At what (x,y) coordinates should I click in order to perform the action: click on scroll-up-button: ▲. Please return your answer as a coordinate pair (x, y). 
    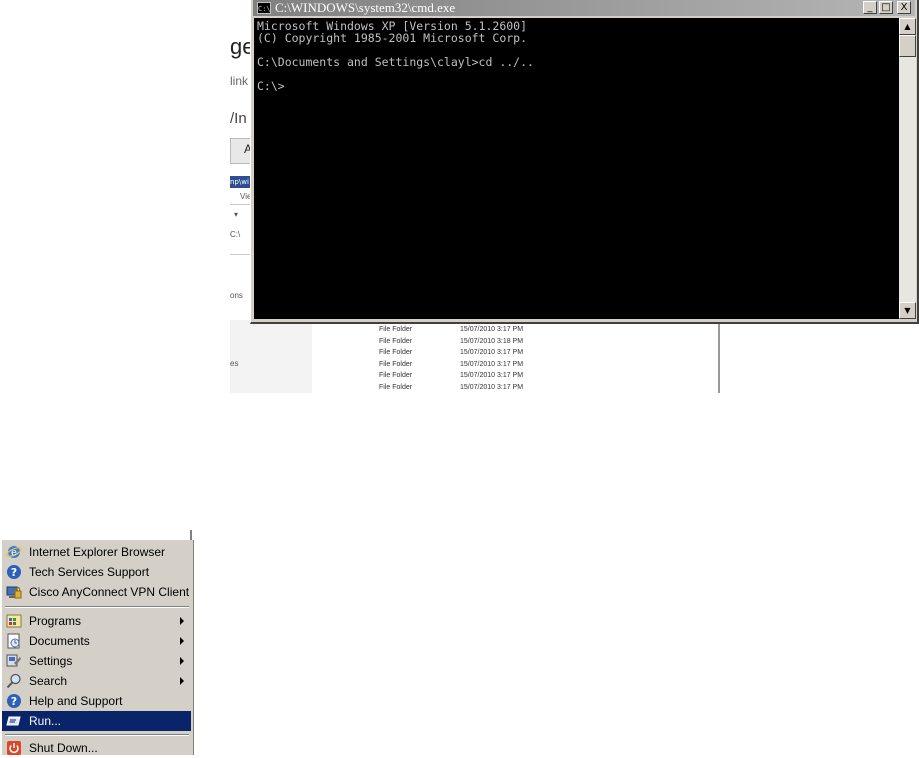
    Looking at the image, I should click on (907, 26).